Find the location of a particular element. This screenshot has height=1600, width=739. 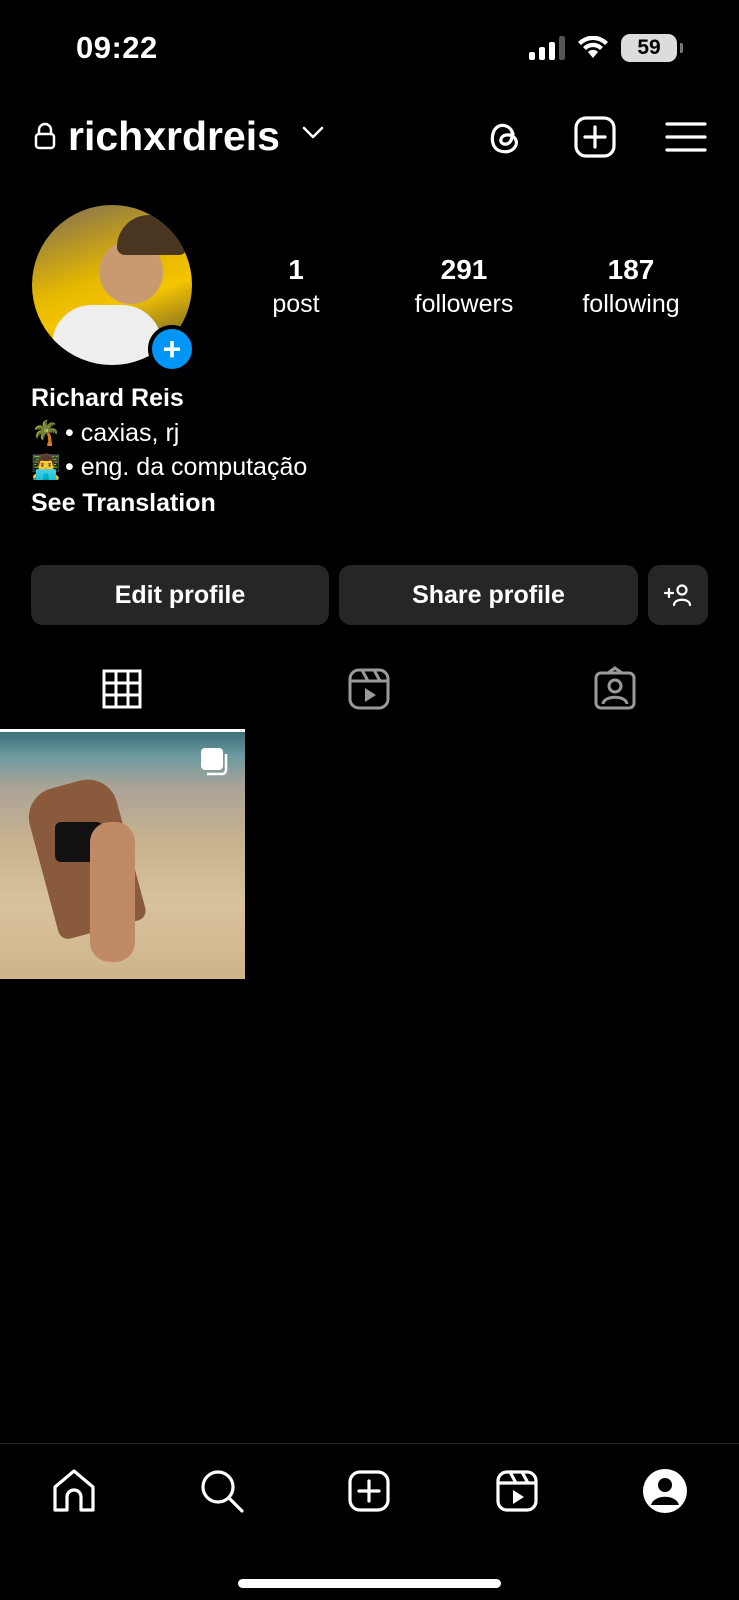

carousel-icon is located at coordinates (214, 762).